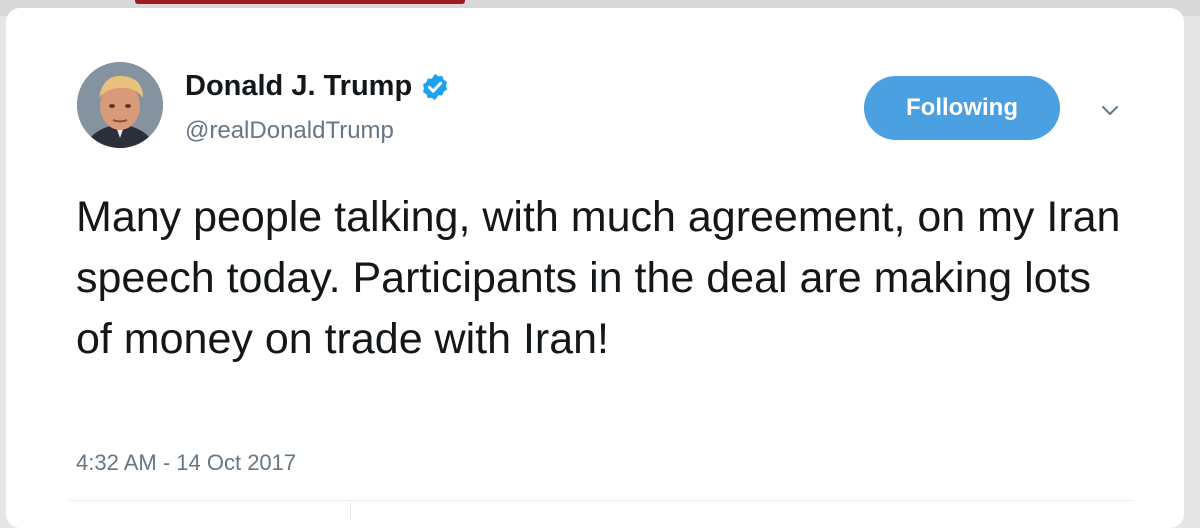  I want to click on top-accent-bar, so click(300, 2).